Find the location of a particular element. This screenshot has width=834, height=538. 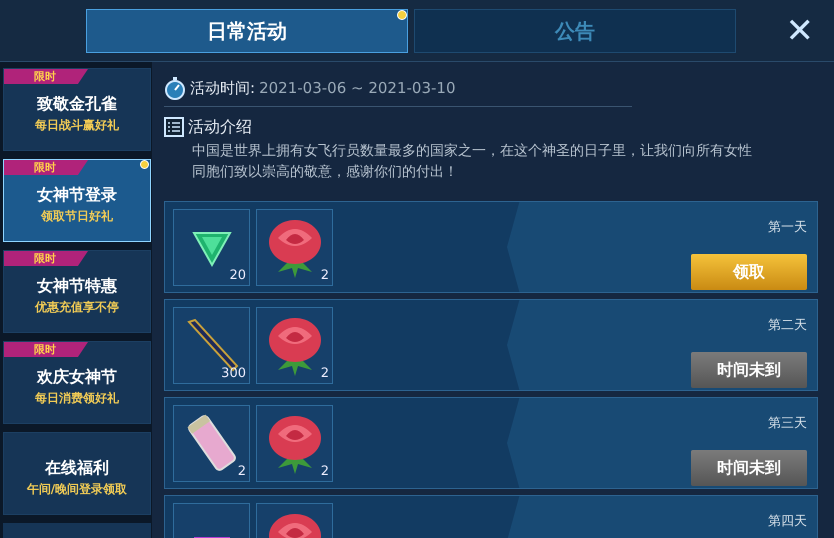

sidebar-item: 限时 女神节特惠 优惠充值享不停 is located at coordinates (77, 291).